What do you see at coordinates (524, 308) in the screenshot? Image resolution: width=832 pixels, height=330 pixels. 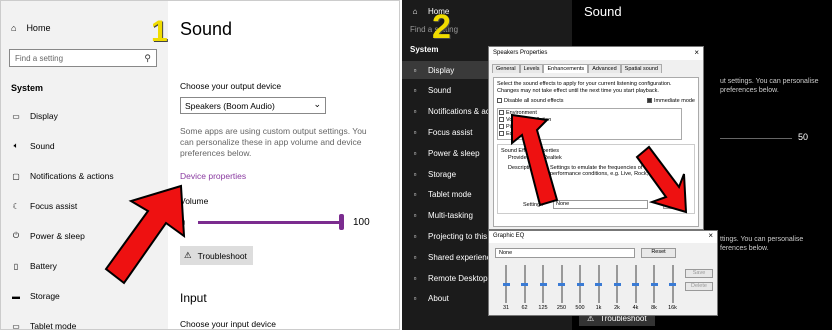 I see `eq-band-label: 62` at bounding box center [524, 308].